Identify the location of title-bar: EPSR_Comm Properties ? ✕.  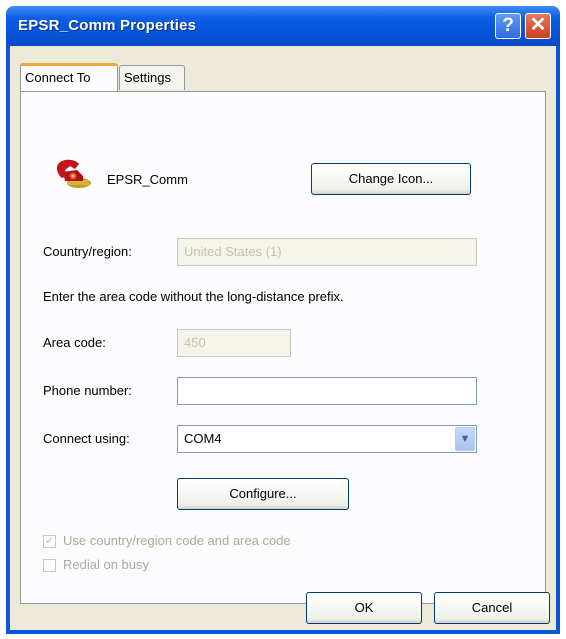
(283, 26).